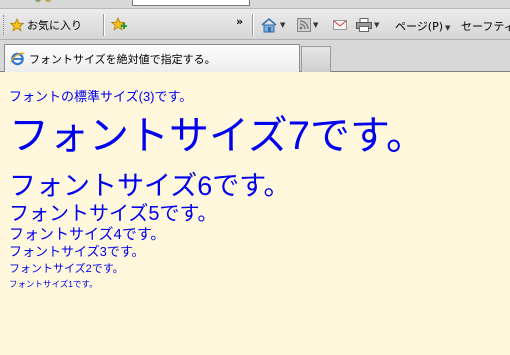  Describe the element at coordinates (316, 59) in the screenshot. I see `new-tab-button` at that location.